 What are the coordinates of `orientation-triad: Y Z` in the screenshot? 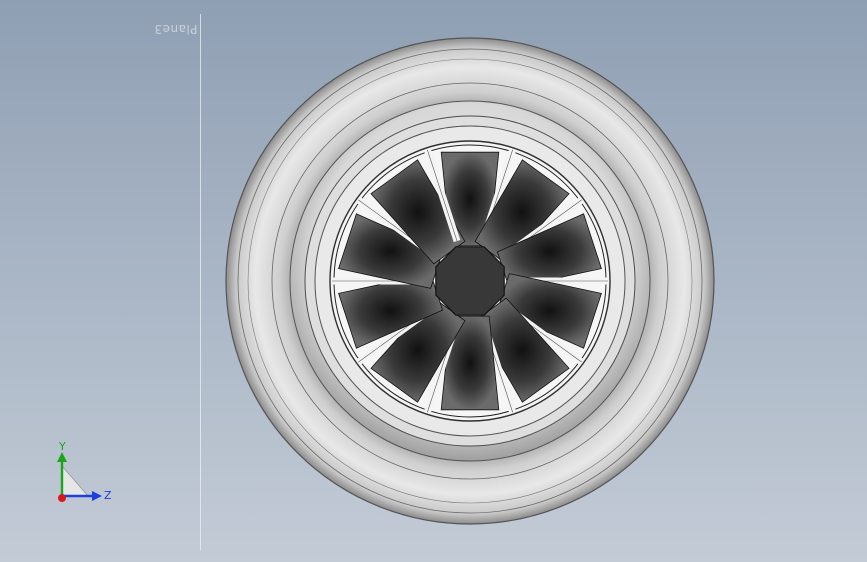 It's located at (83, 474).